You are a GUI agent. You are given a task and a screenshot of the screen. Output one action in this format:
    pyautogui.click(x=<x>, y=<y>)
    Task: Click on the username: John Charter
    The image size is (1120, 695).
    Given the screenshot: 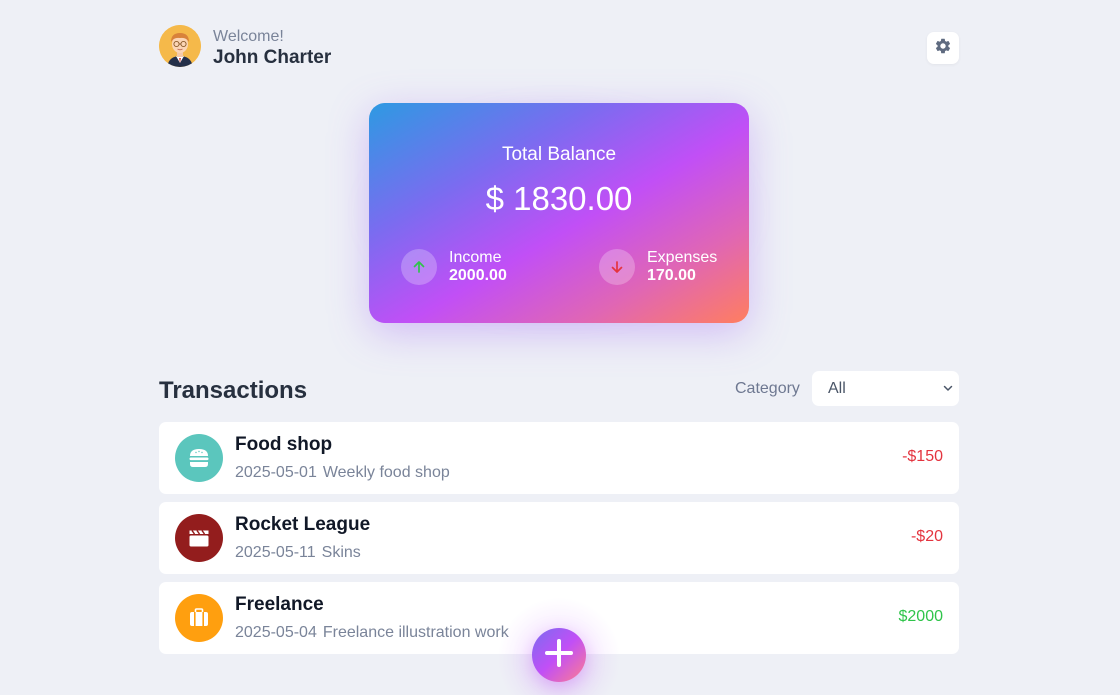 What is the action you would take?
    pyautogui.click(x=272, y=57)
    